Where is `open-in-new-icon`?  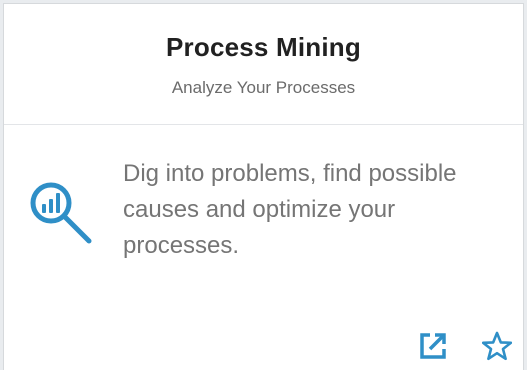 open-in-new-icon is located at coordinates (433, 346).